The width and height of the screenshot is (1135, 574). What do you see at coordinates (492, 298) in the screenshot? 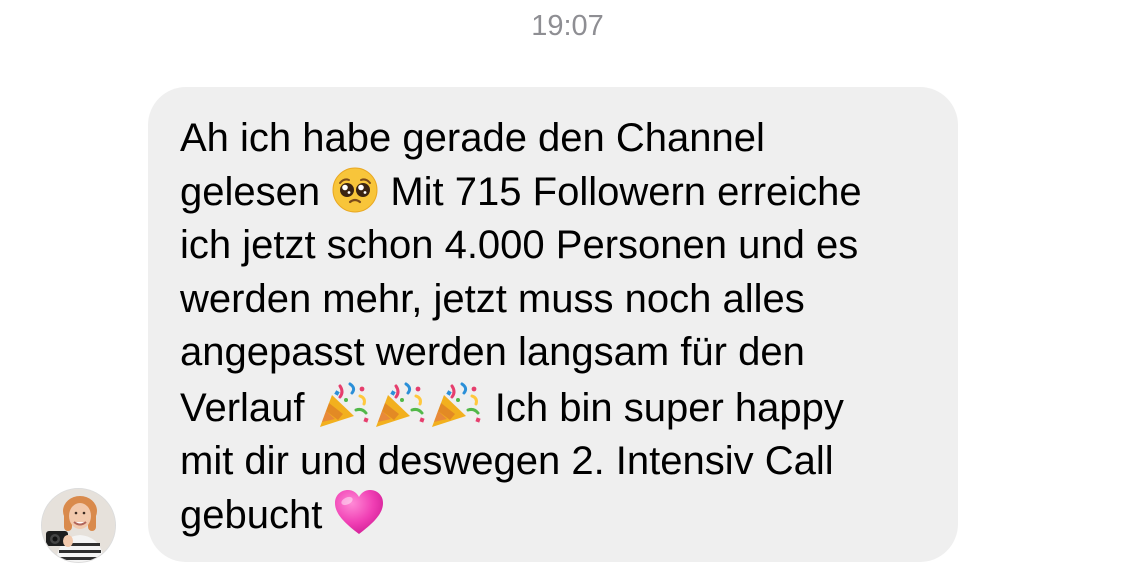
I see `message-line: werden mehr, jetzt muss noch alles` at bounding box center [492, 298].